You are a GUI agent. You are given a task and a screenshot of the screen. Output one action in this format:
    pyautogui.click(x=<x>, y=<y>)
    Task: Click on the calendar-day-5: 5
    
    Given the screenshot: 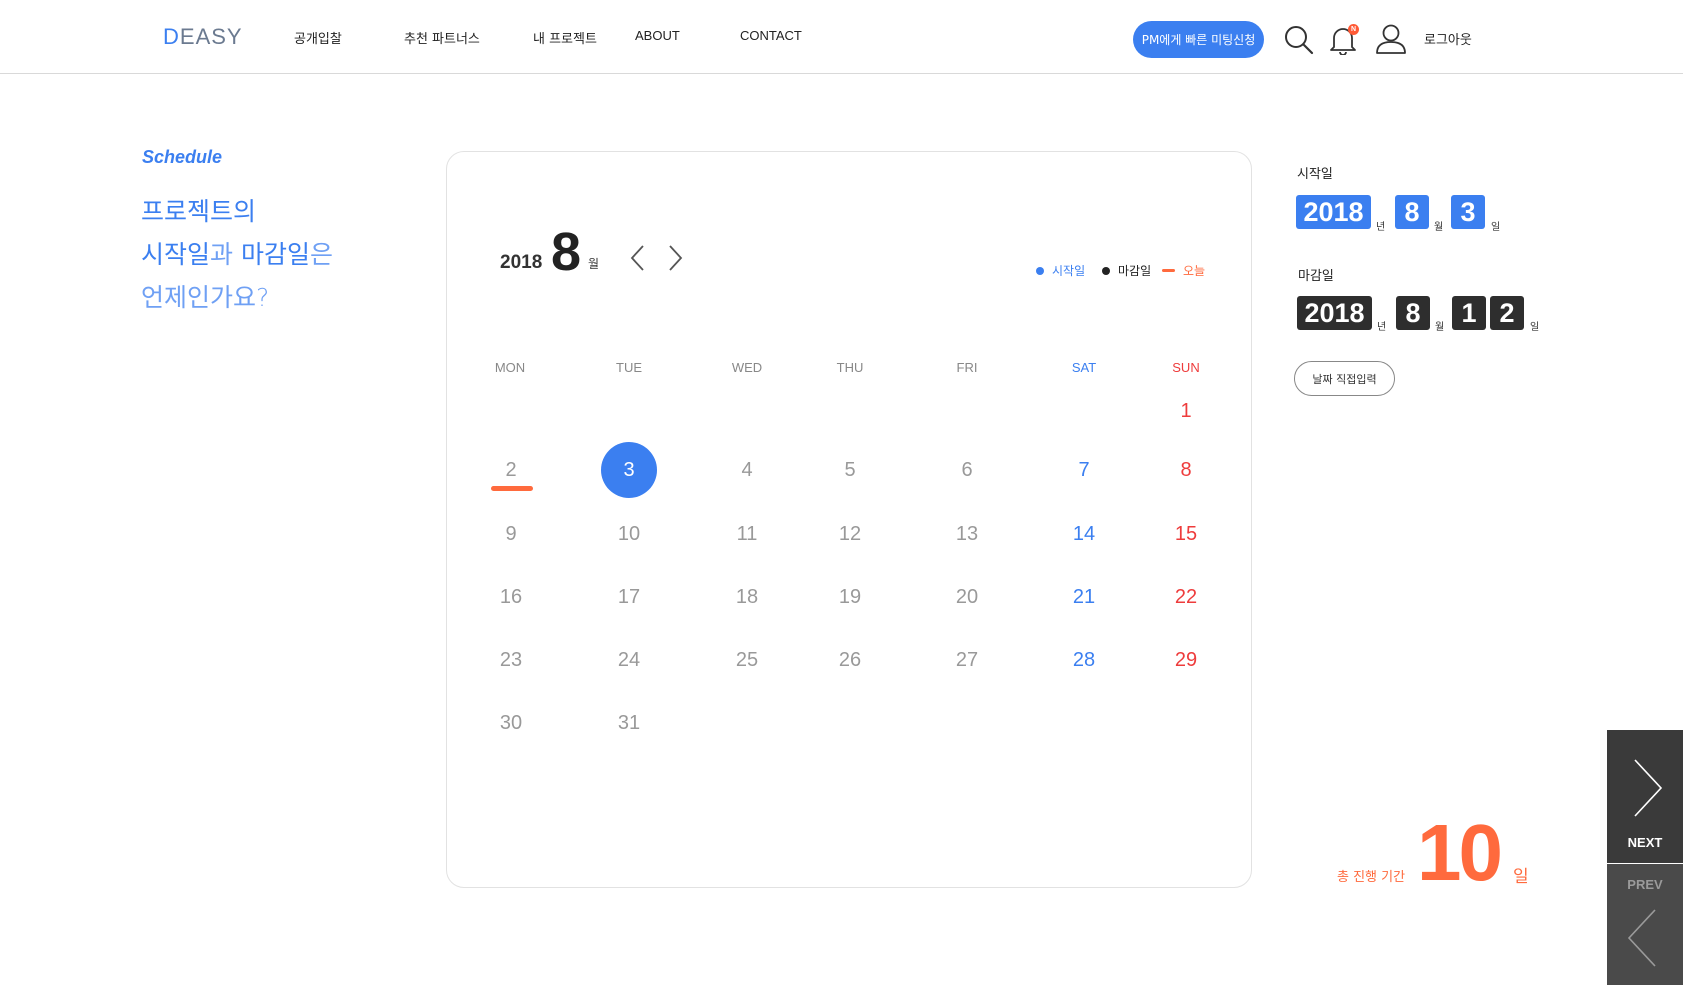 What is the action you would take?
    pyautogui.click(x=850, y=470)
    